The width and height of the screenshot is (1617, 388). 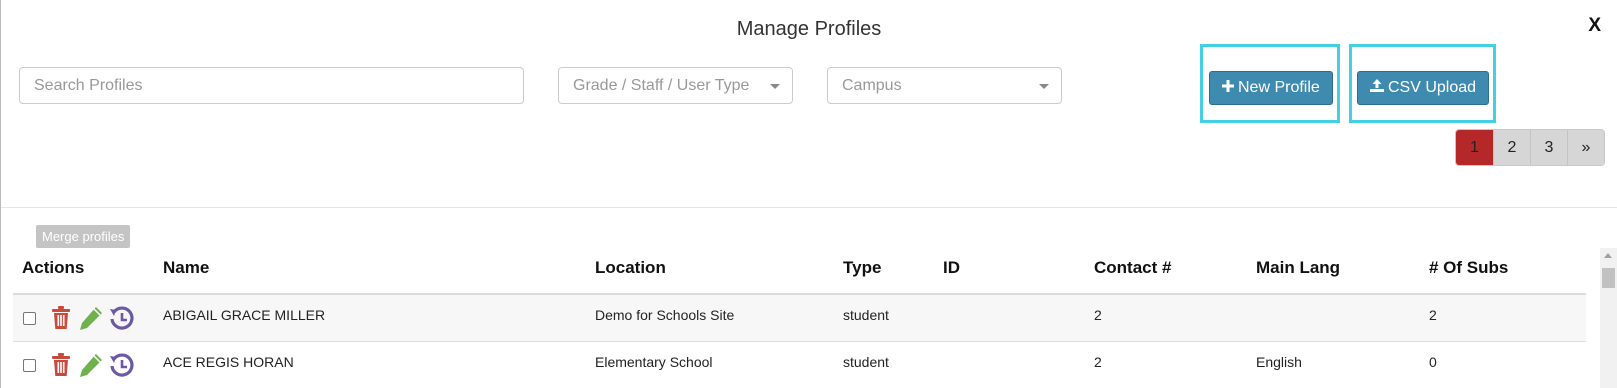 I want to click on cell-location: Demo for Schools Site, so click(x=665, y=315).